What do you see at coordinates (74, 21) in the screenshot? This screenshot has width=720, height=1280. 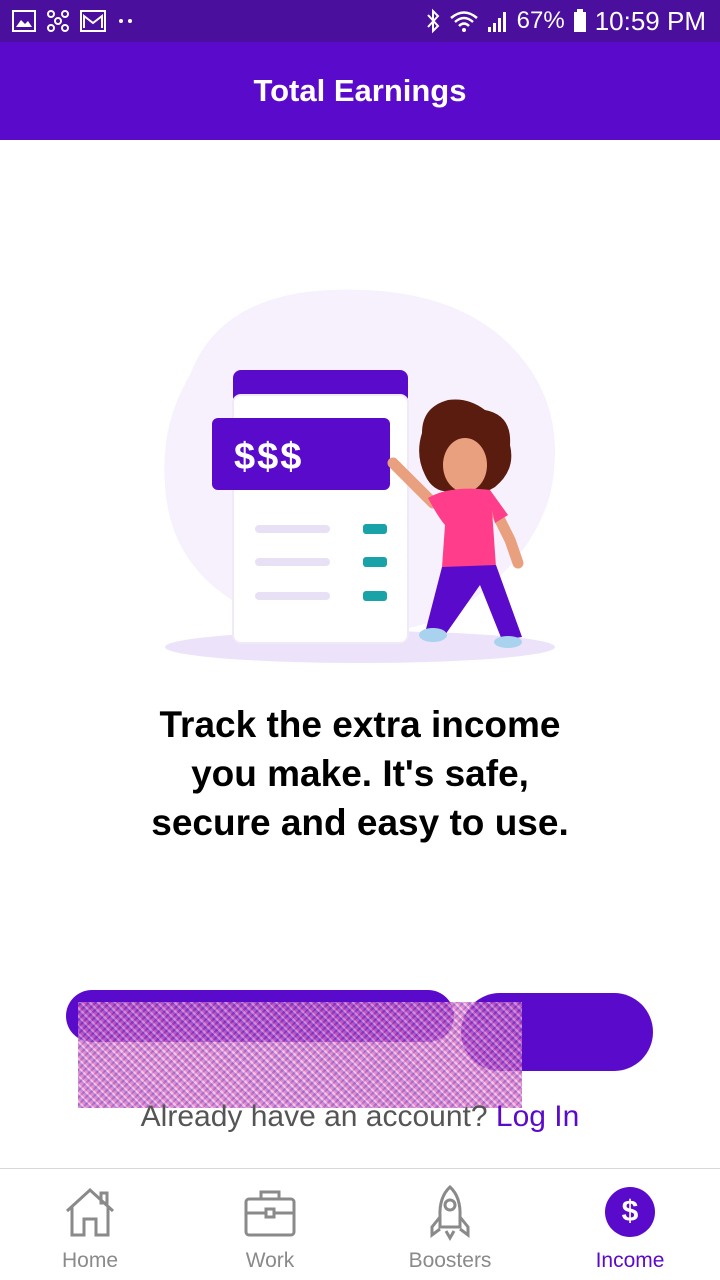 I see `status-bar-left` at bounding box center [74, 21].